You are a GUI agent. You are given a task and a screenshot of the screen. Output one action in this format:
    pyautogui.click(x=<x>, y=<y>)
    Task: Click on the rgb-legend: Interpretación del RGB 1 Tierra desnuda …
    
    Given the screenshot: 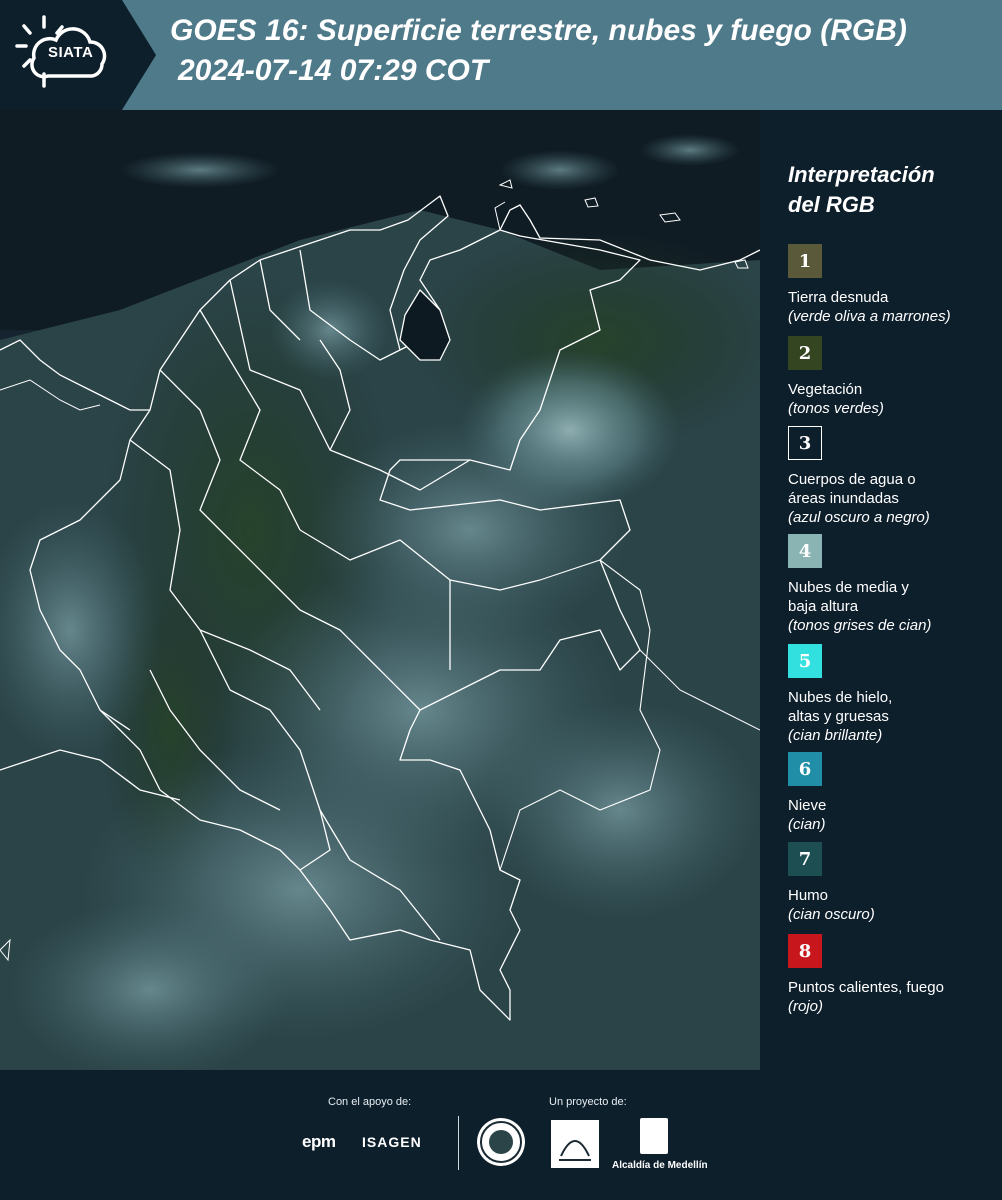 What is the action you would take?
    pyautogui.click(x=890, y=587)
    